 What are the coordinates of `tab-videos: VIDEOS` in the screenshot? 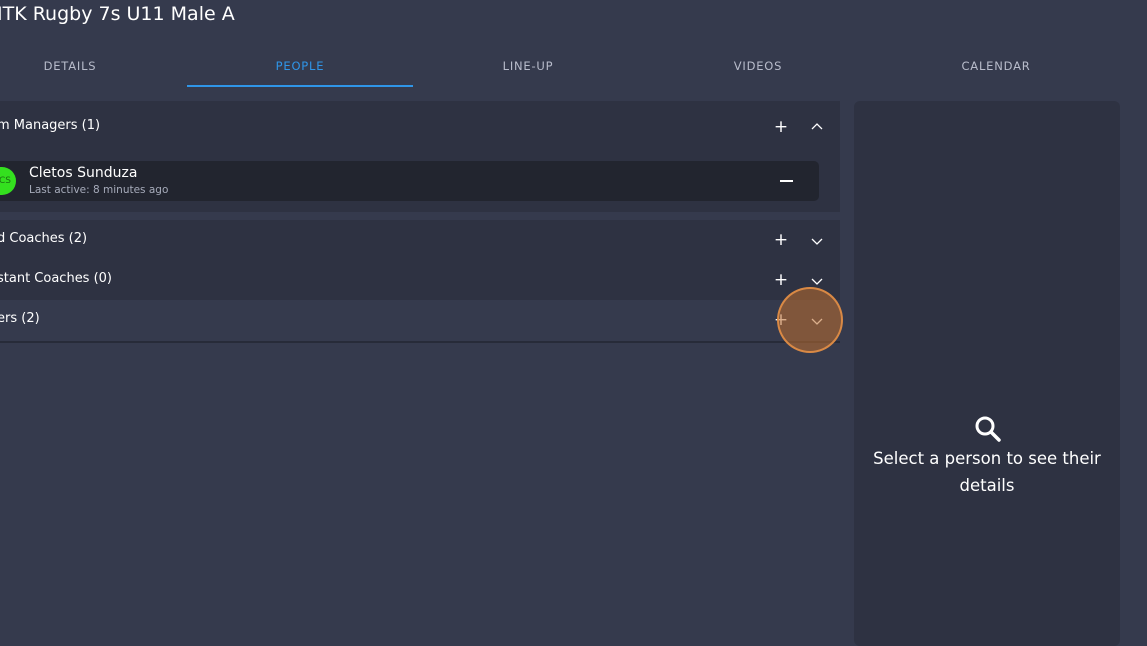 It's located at (758, 70).